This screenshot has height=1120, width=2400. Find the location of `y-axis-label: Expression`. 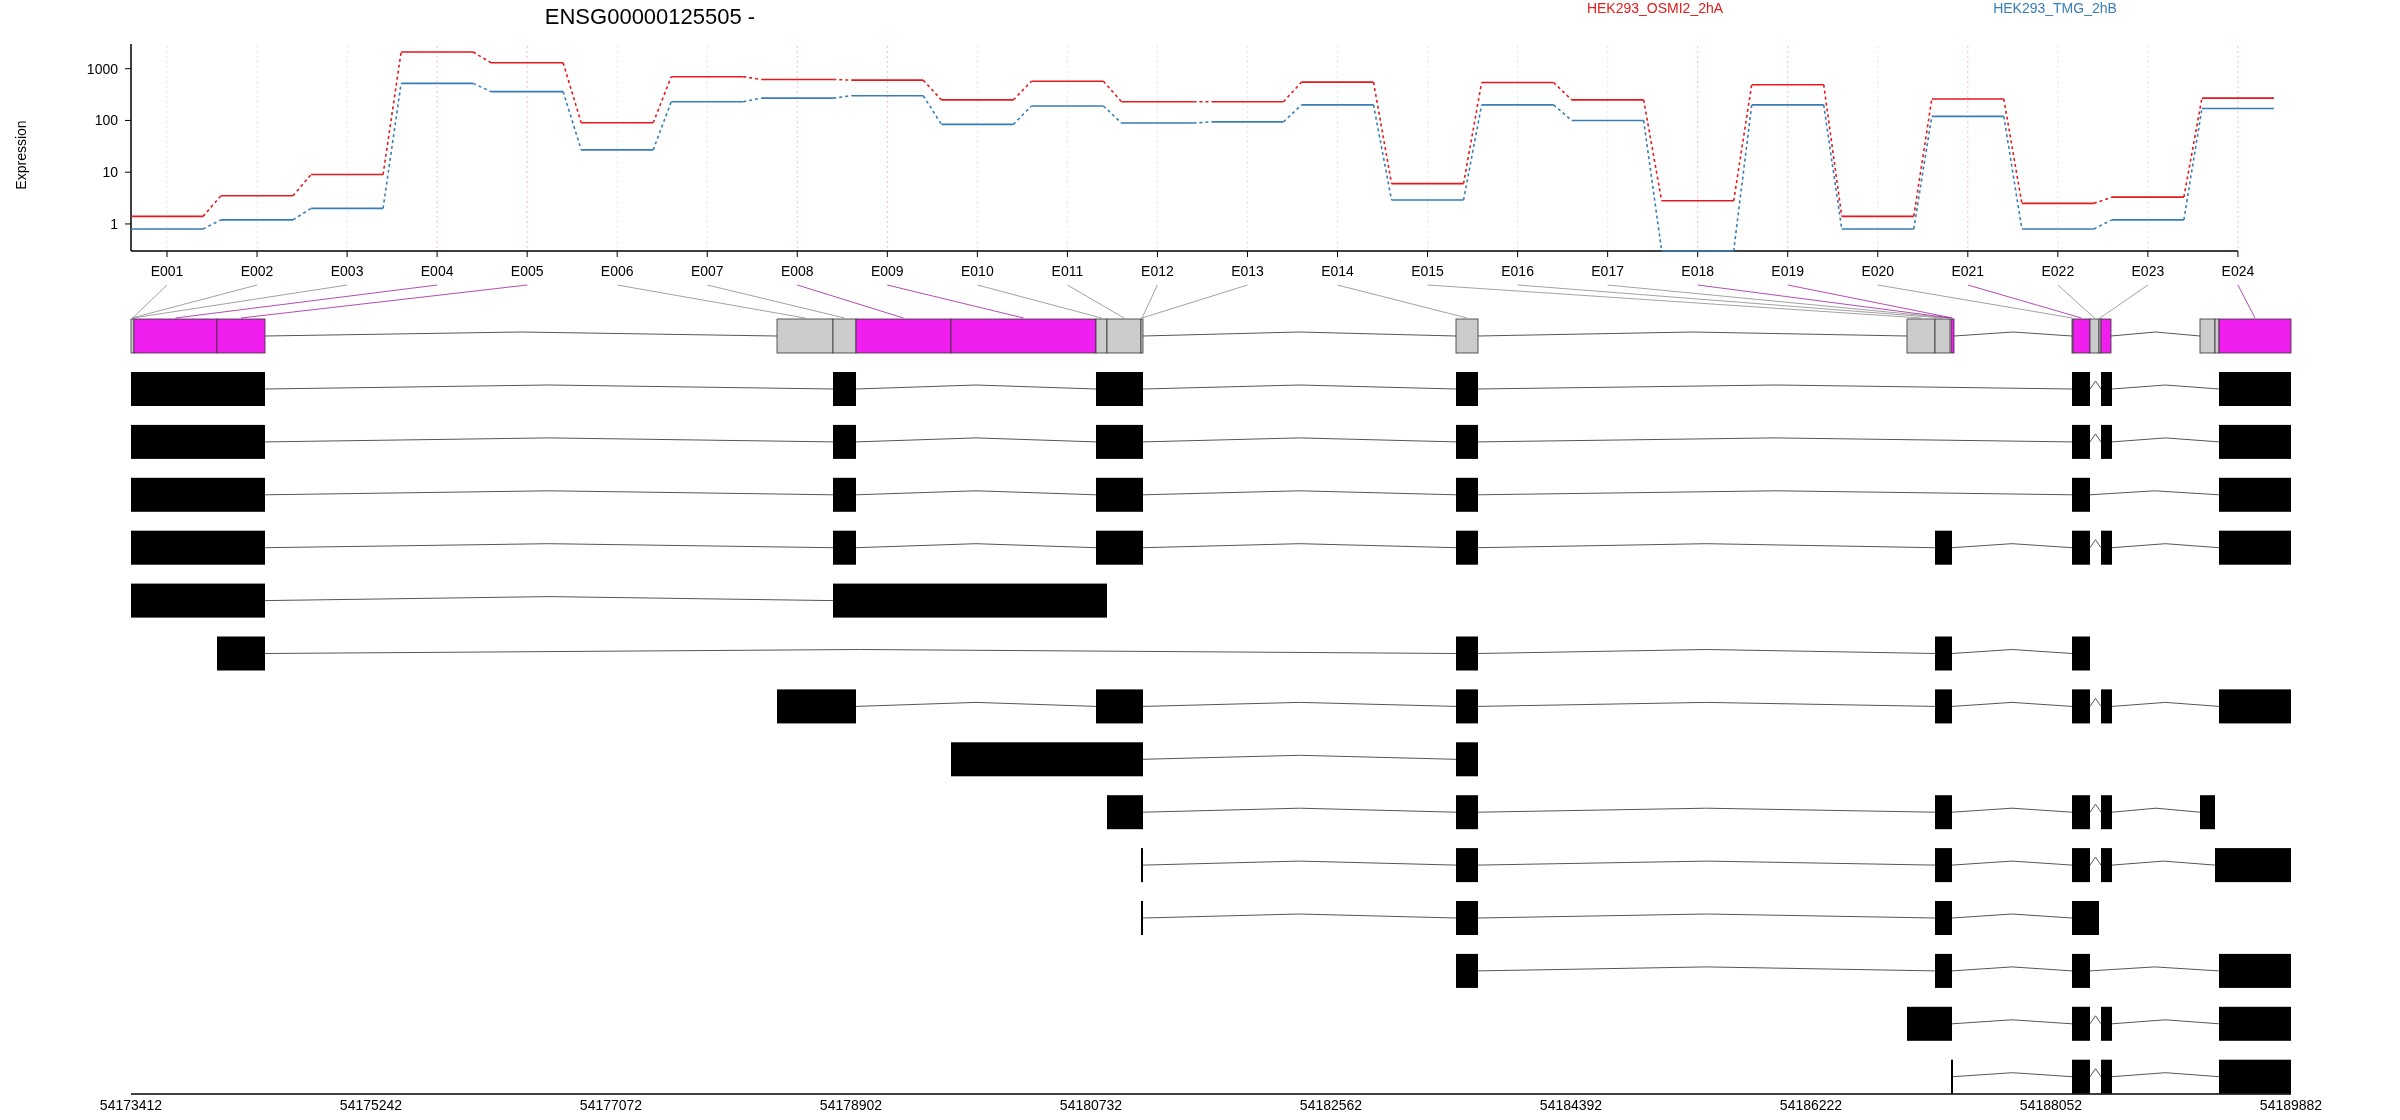

y-axis-label: Expression is located at coordinates (21, 155).